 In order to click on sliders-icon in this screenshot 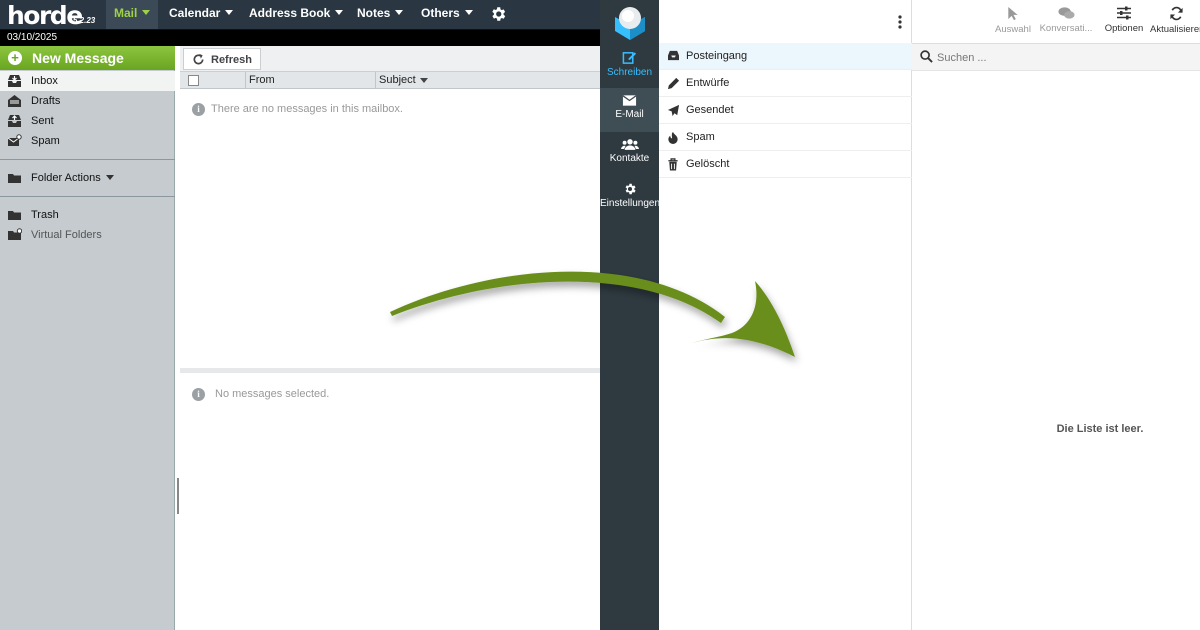, I will do `click(1124, 13)`.